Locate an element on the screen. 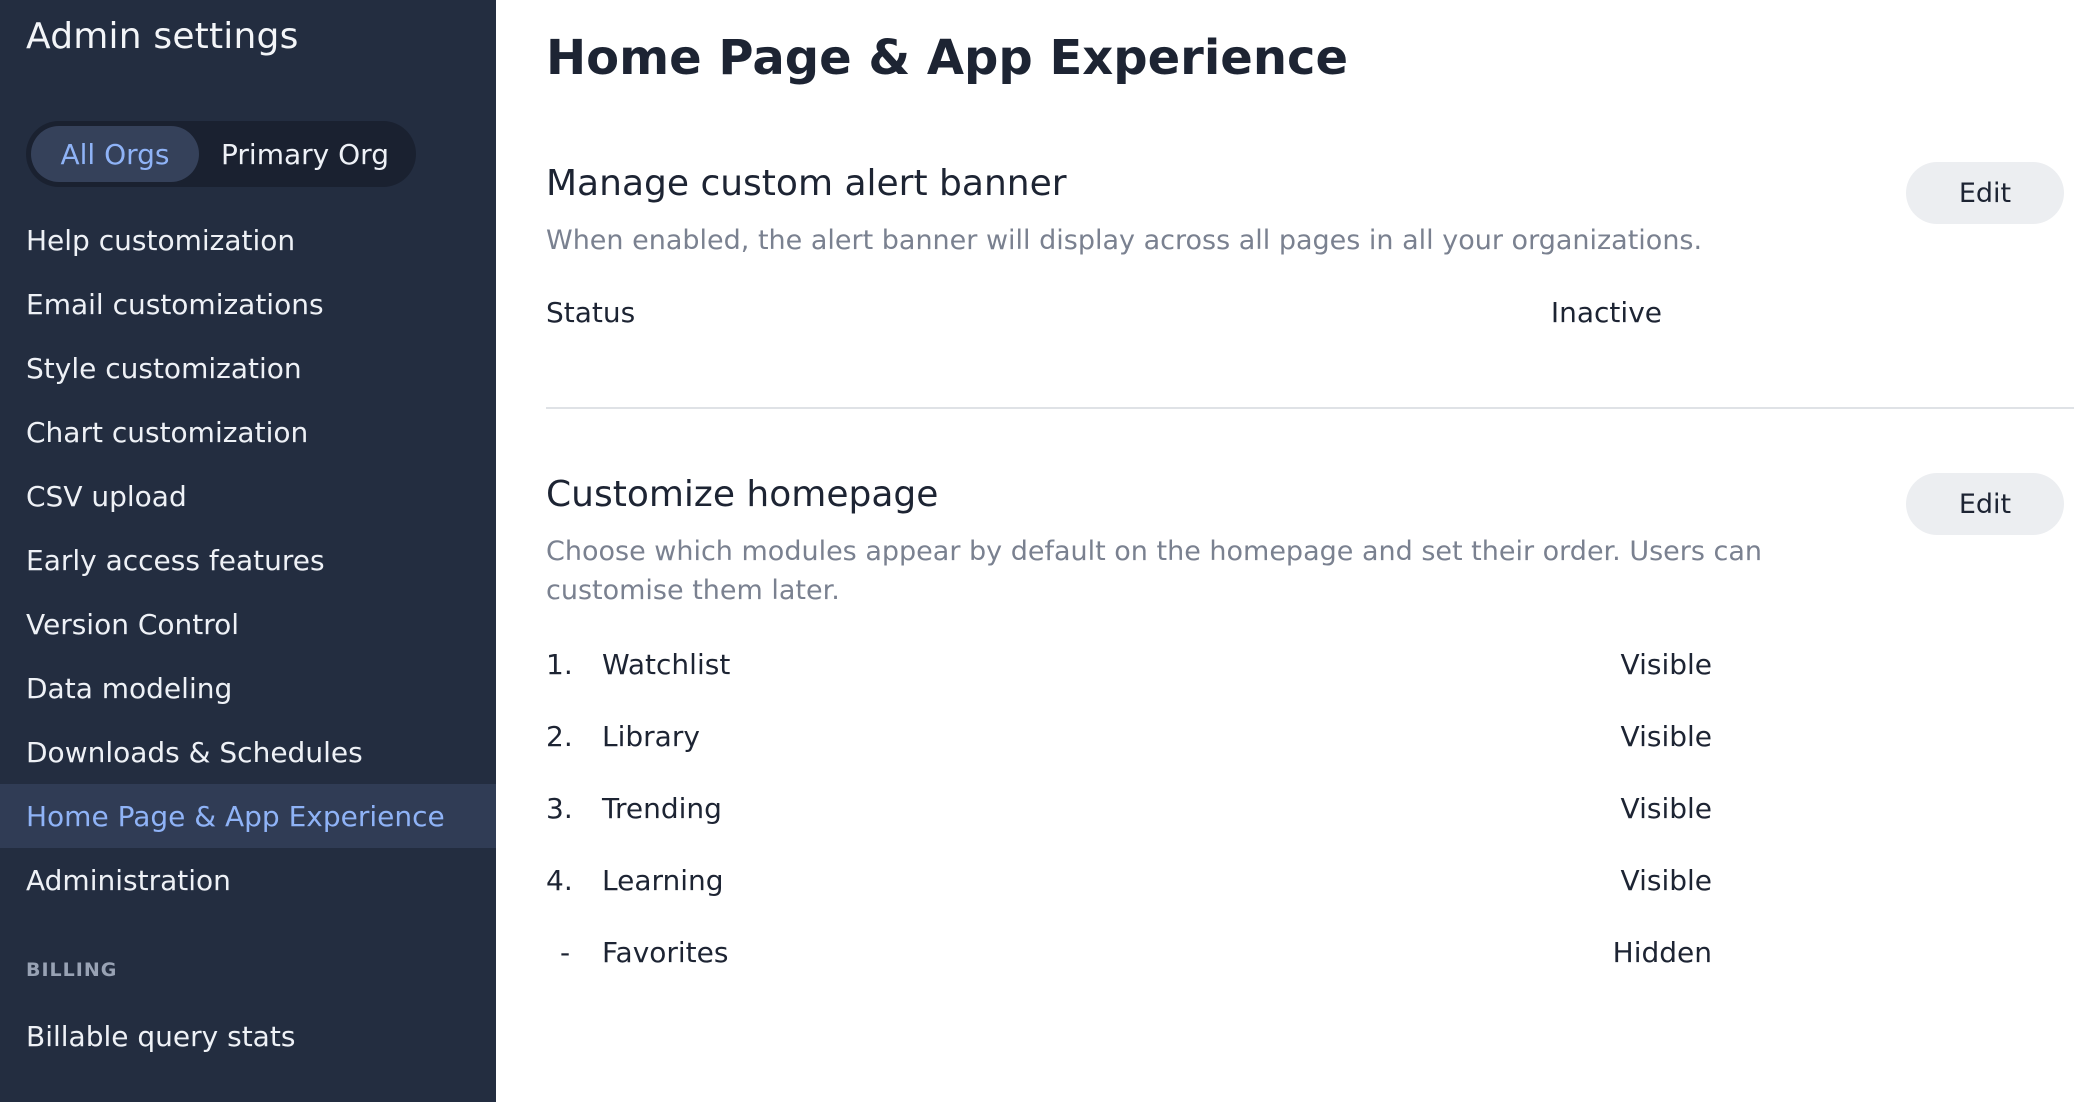 Image resolution: width=2074 pixels, height=1102 pixels. sidebar-item-early-access-features: Early access features is located at coordinates (248, 560).